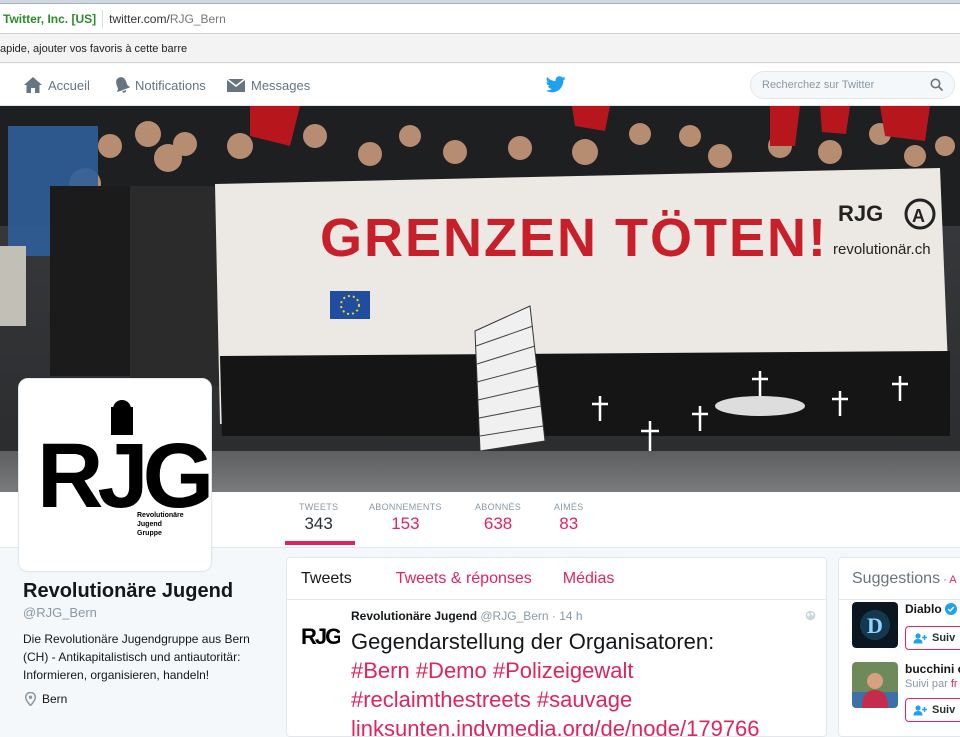 This screenshot has width=960, height=737. What do you see at coordinates (145, 612) in the screenshot?
I see `profile-handle: @RJG_Bern` at bounding box center [145, 612].